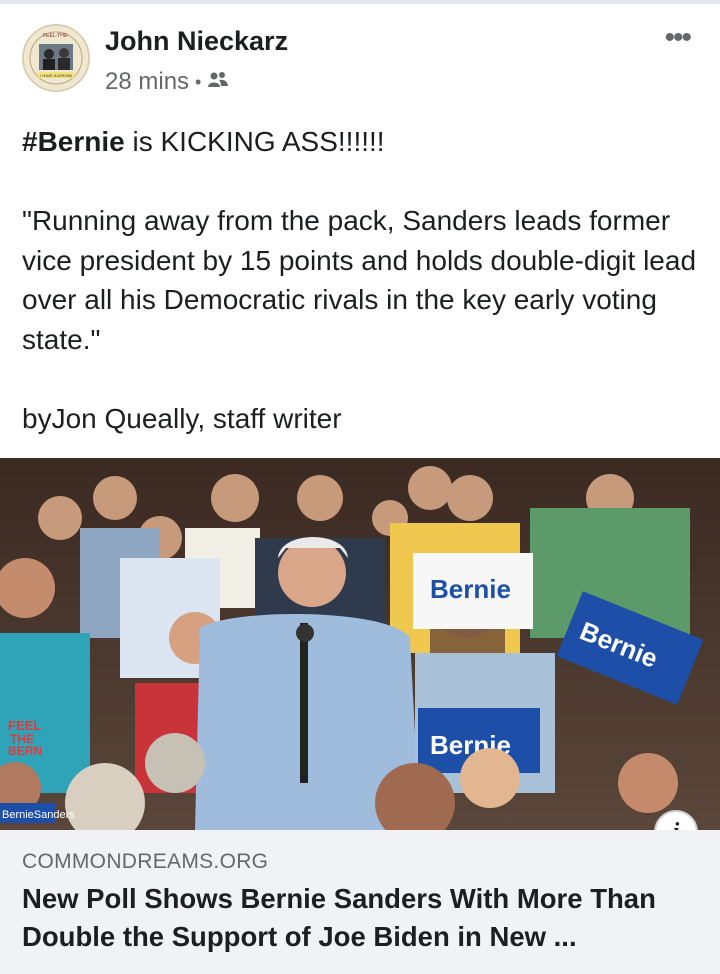  What do you see at coordinates (182, 418) in the screenshot?
I see `post-byline: byJon Queally, staff writer` at bounding box center [182, 418].